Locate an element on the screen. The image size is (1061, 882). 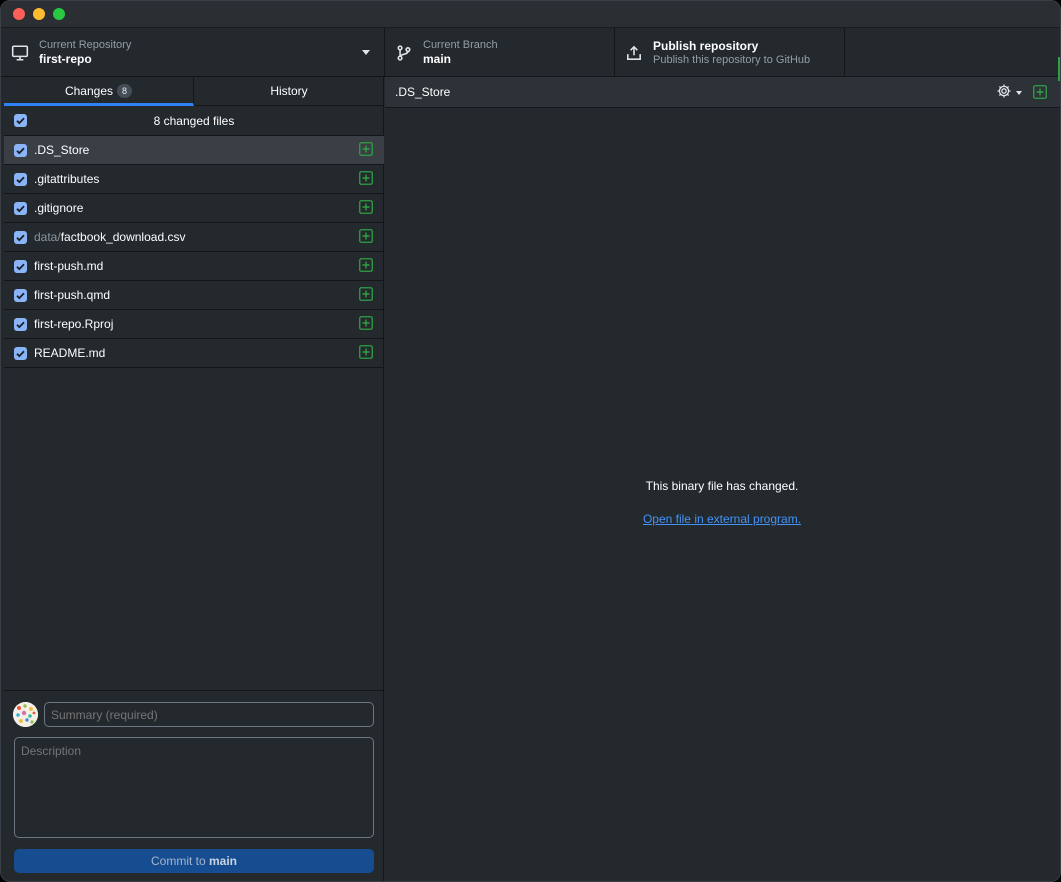
publish-caption: Publish this repository to GitHub is located at coordinates (732, 60).